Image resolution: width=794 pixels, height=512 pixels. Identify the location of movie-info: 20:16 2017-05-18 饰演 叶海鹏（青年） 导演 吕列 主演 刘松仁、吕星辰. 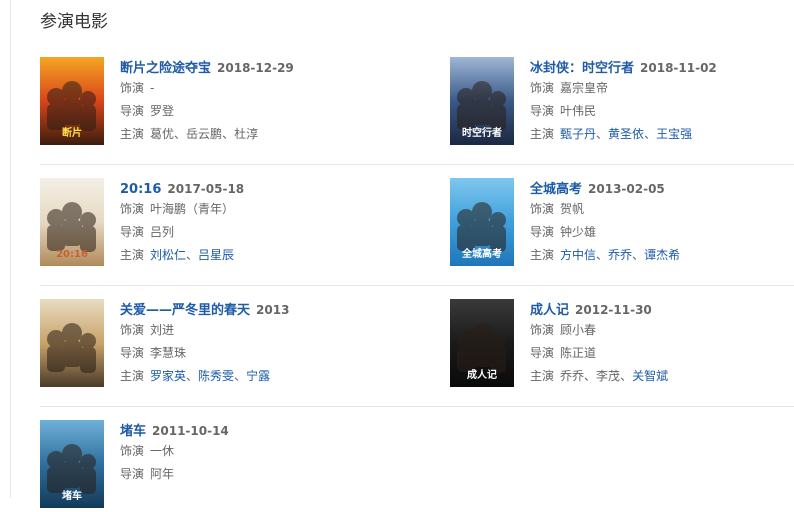
(250, 222).